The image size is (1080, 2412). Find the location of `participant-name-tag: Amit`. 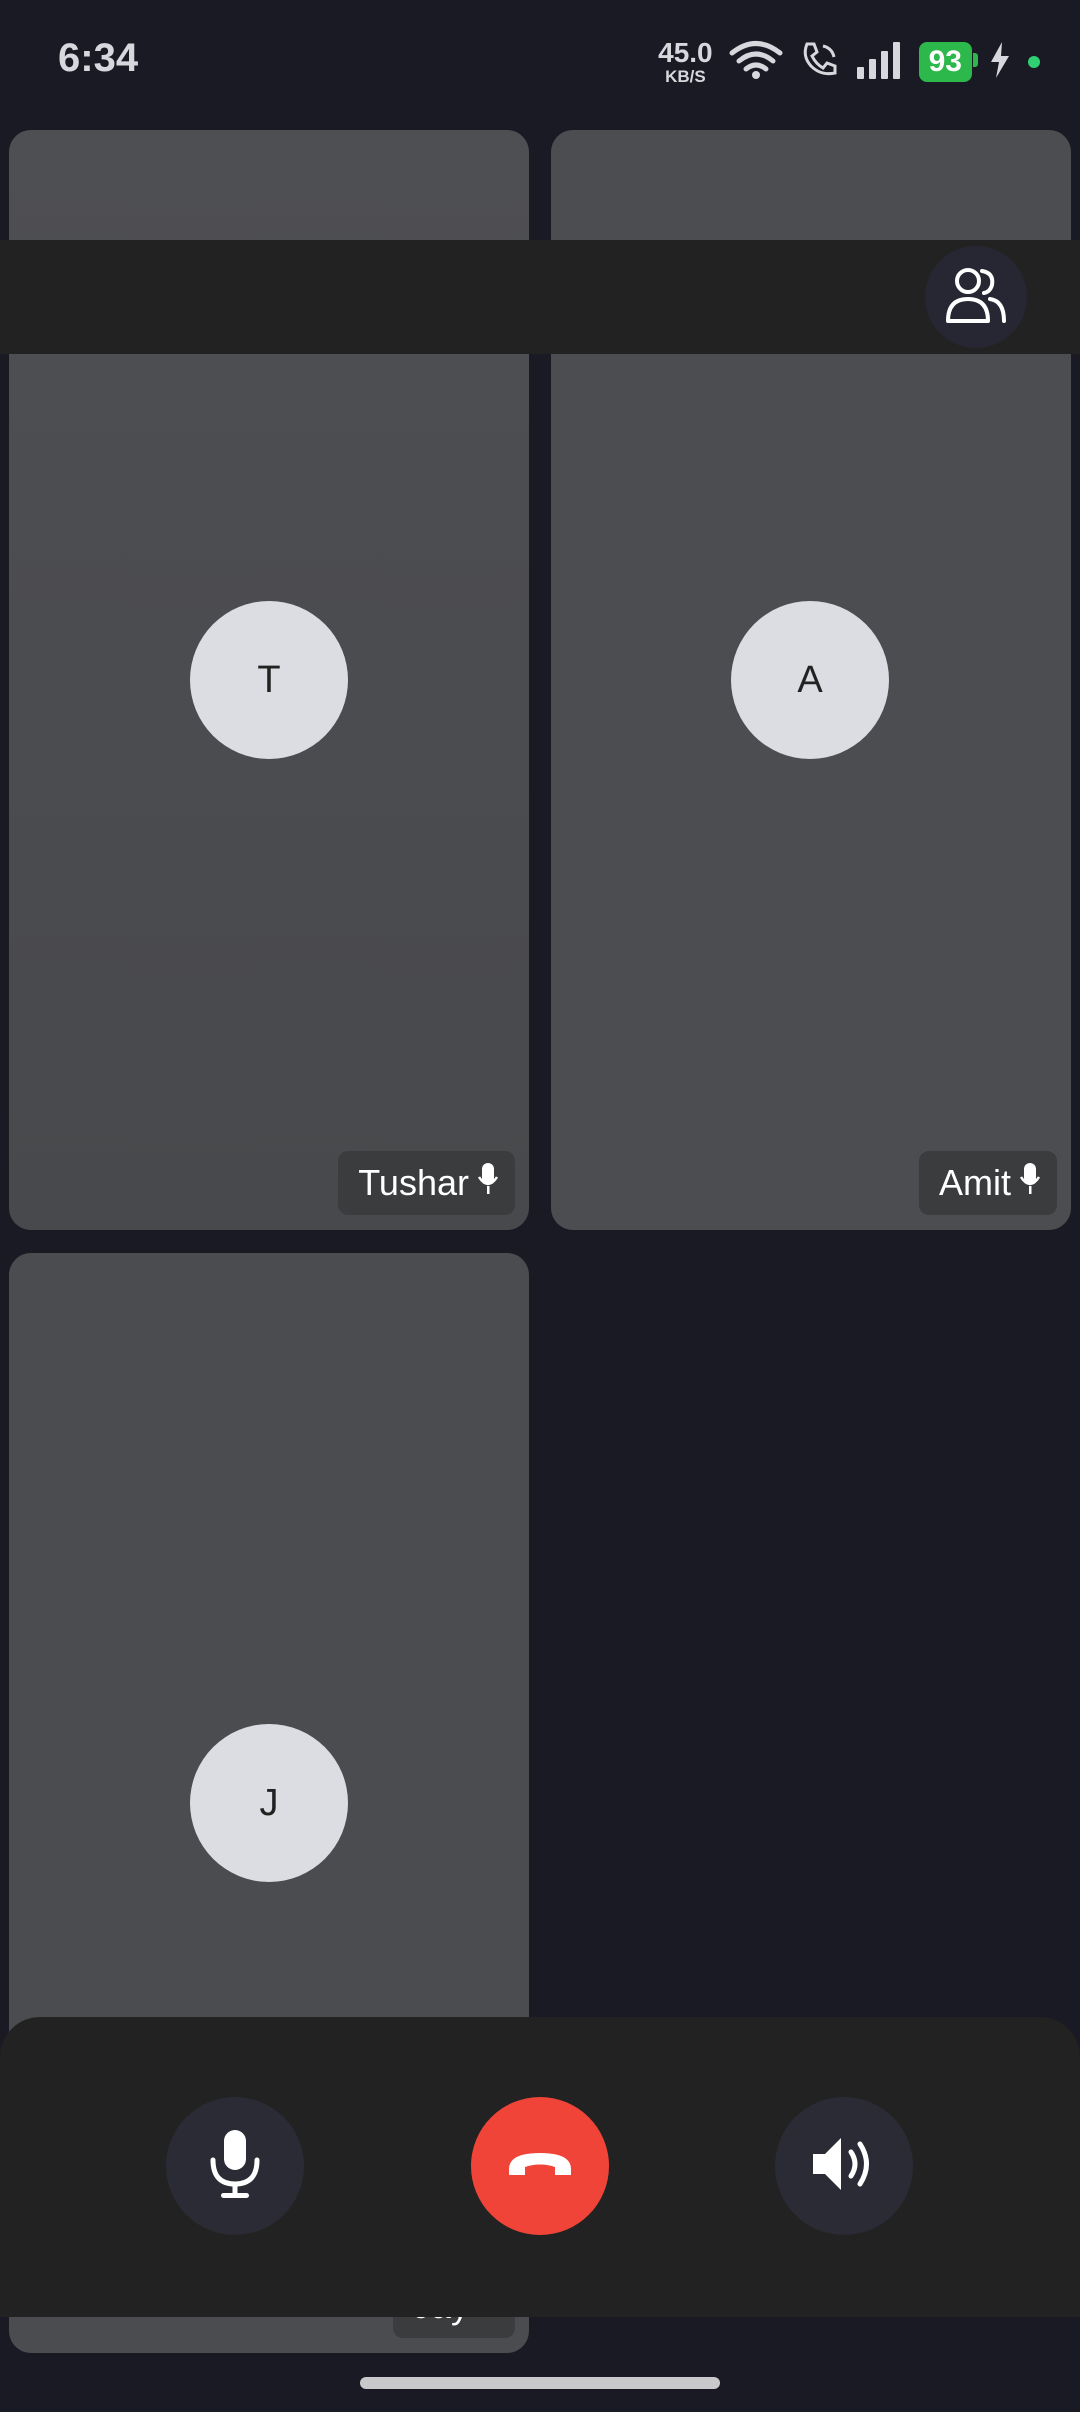

participant-name-tag: Amit is located at coordinates (988, 1183).